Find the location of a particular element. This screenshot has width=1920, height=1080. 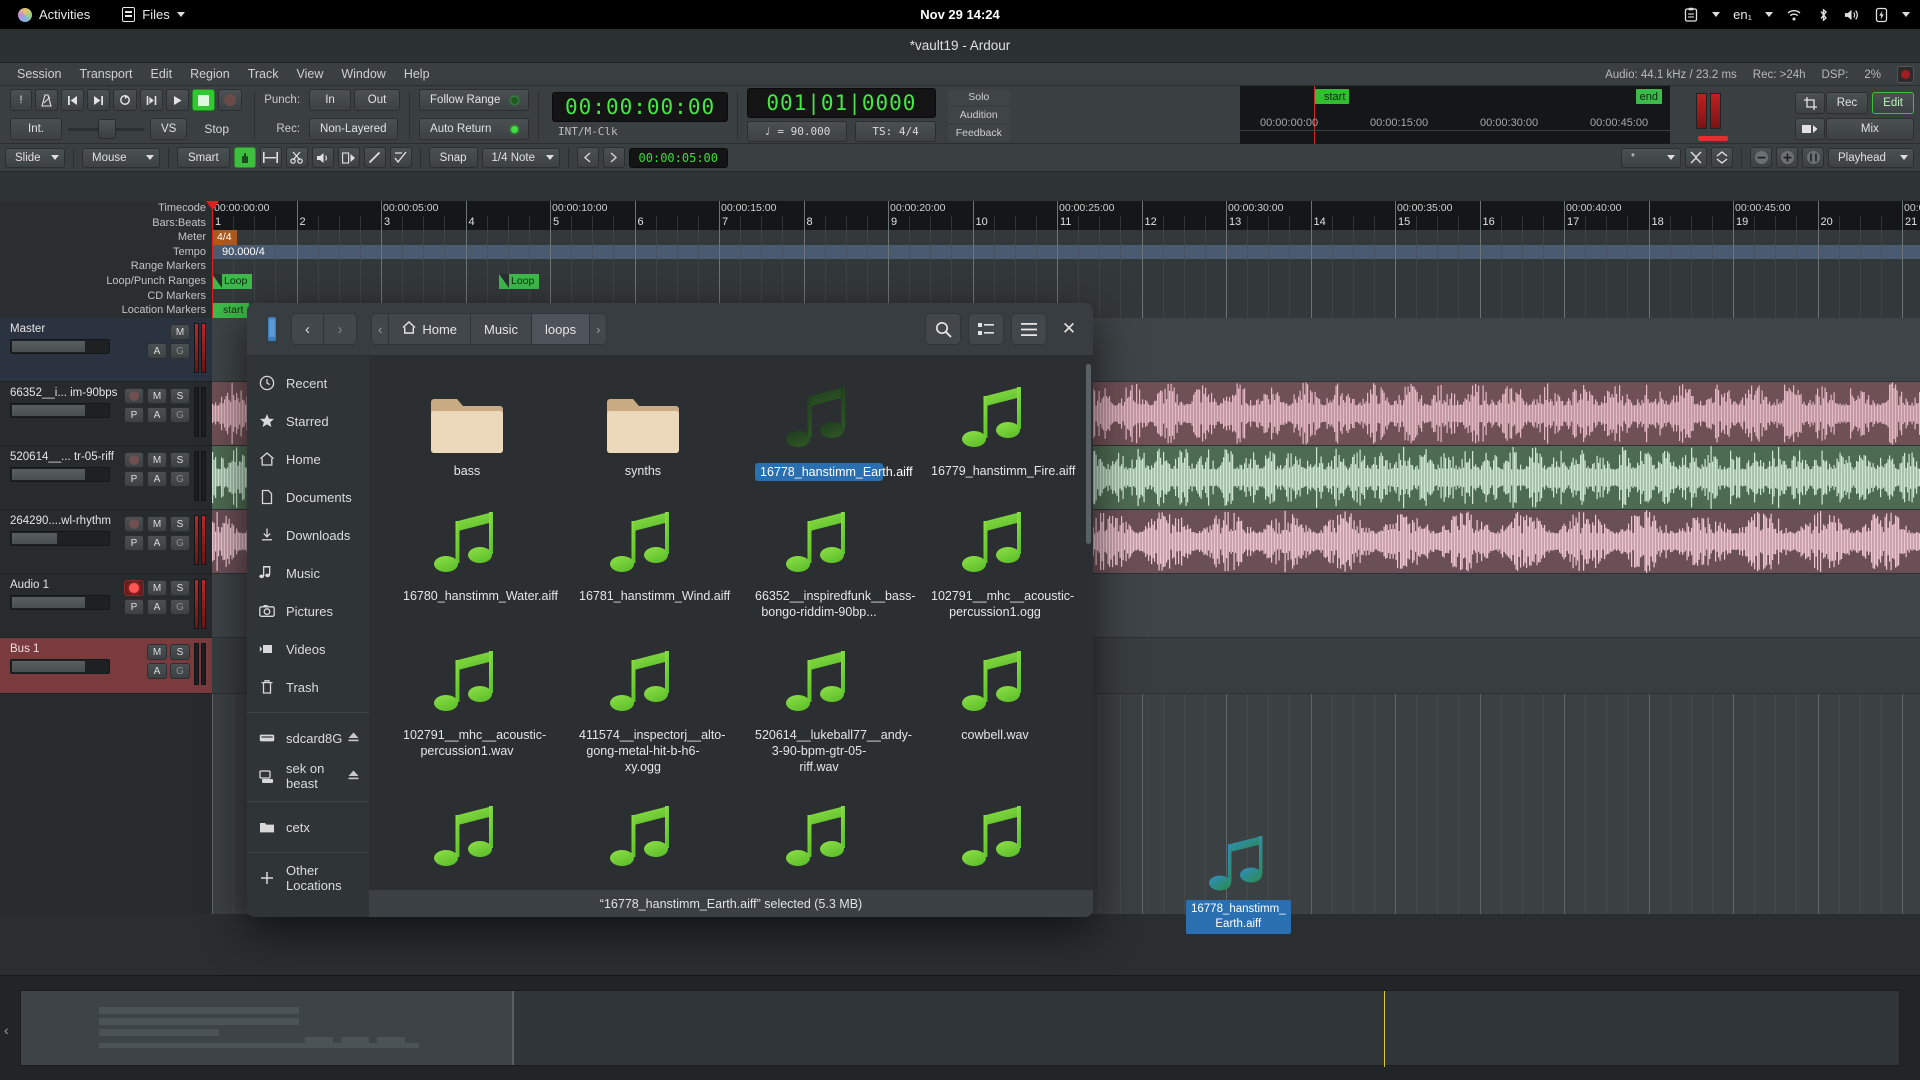

loop-range-start: Loop is located at coordinates (232, 281).